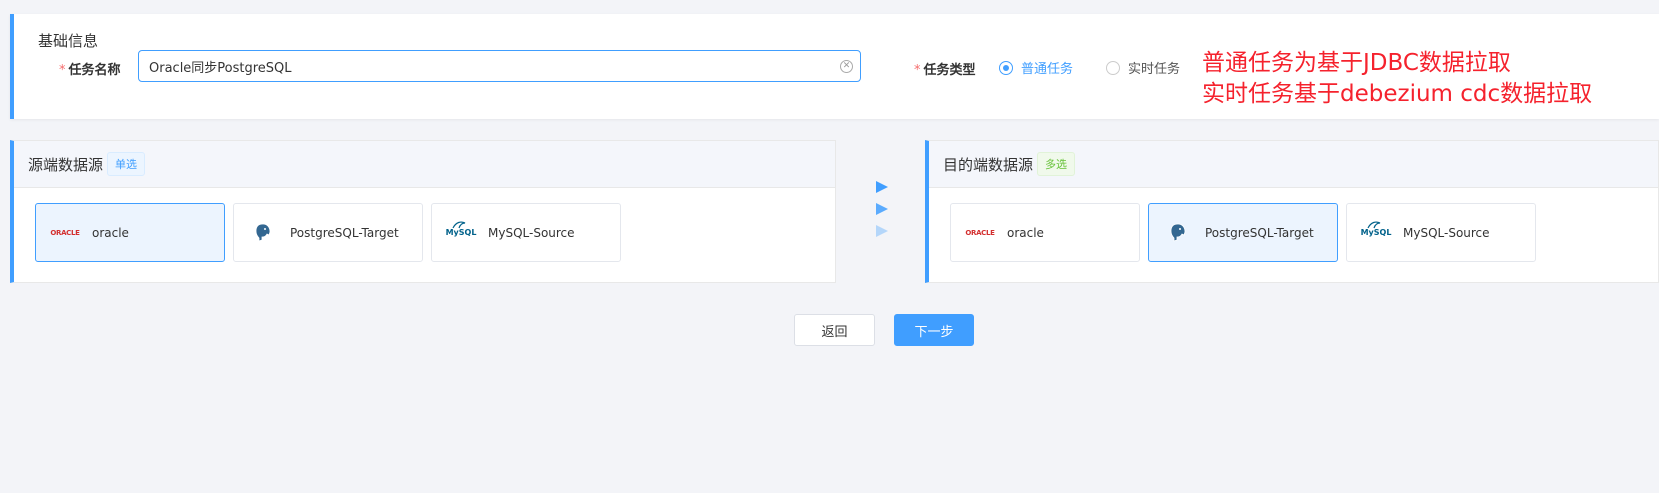  I want to click on back-button: 返回, so click(834, 330).